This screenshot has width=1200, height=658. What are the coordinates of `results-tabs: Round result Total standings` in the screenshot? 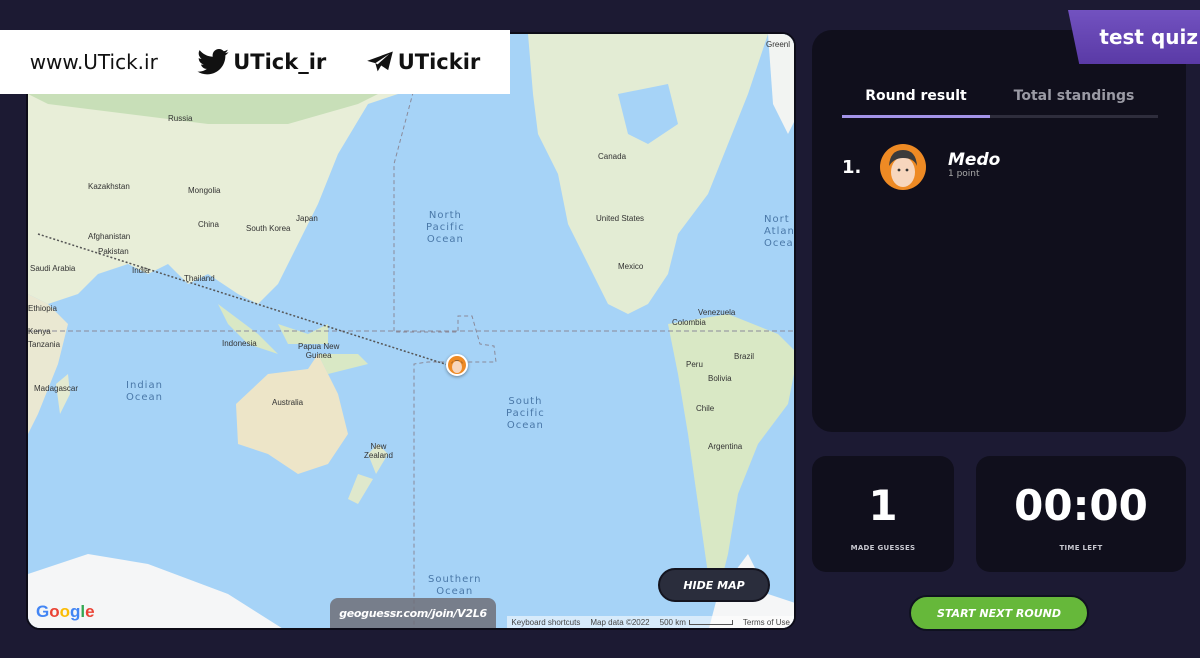 It's located at (1000, 102).